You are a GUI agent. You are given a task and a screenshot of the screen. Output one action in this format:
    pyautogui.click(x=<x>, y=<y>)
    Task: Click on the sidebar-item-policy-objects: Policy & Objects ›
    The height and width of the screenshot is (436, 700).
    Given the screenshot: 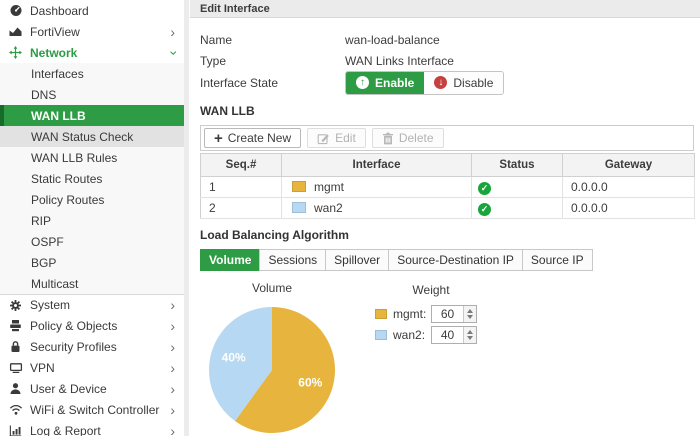 What is the action you would take?
    pyautogui.click(x=92, y=325)
    